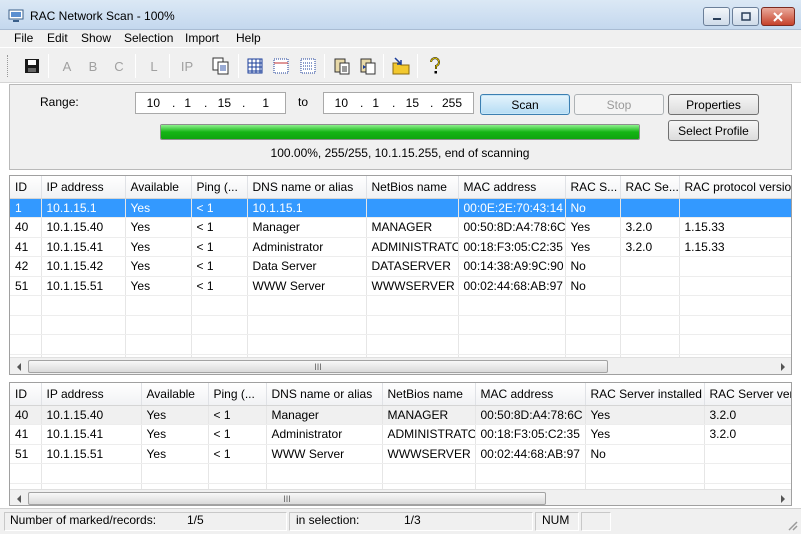 This screenshot has width=801, height=534. Describe the element at coordinates (324, 454) in the screenshot. I see `table-cell: WWW Server` at that location.